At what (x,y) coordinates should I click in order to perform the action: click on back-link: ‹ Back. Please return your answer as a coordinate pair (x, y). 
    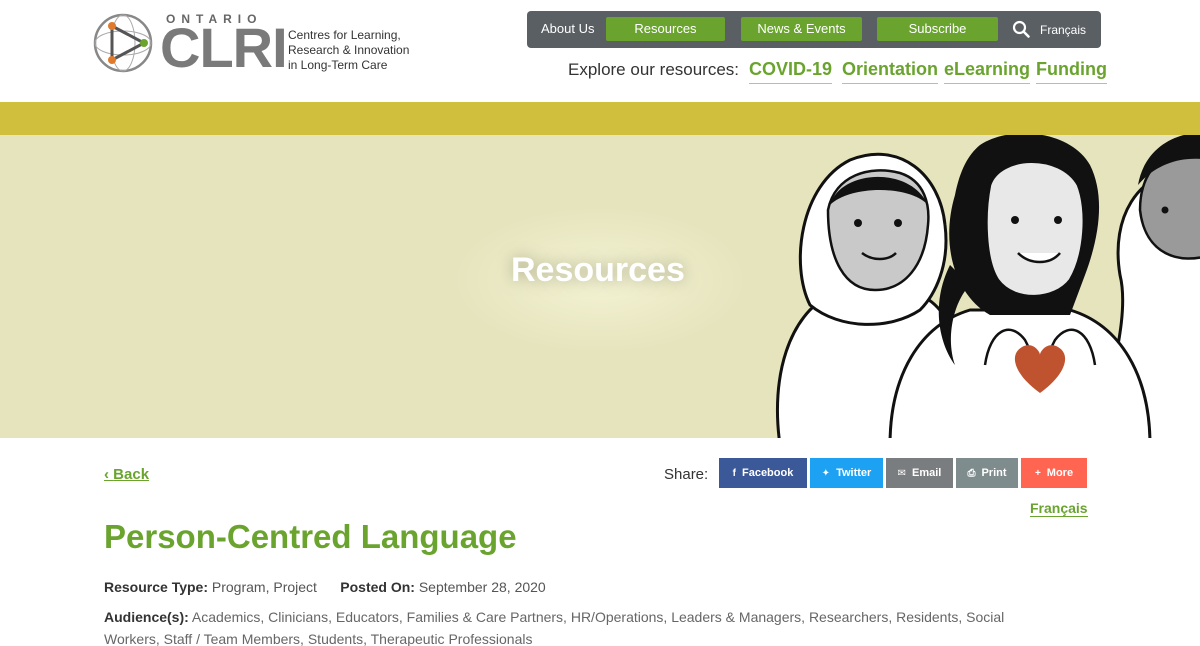
    Looking at the image, I should click on (126, 474).